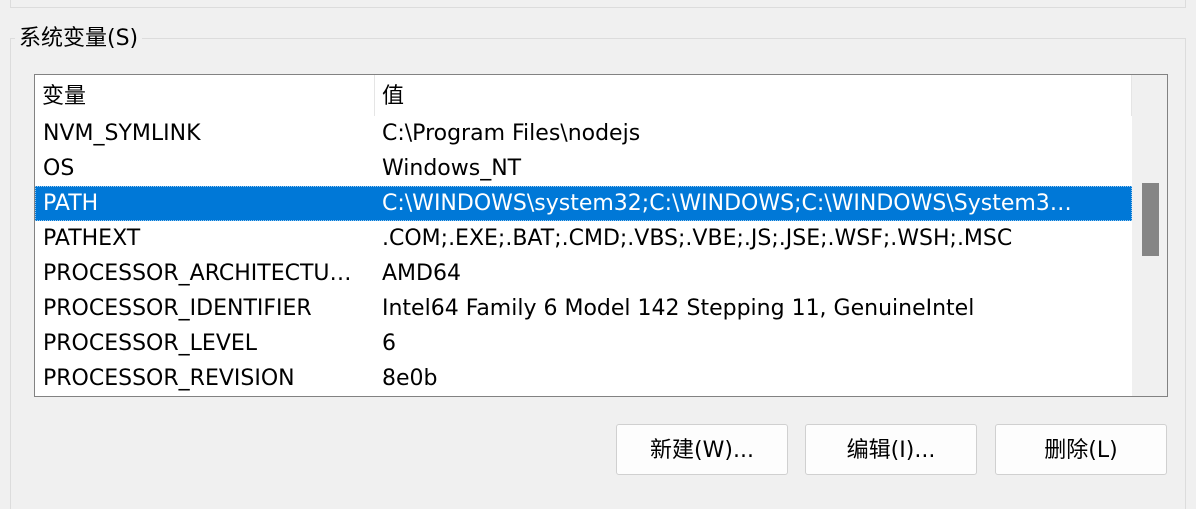 This screenshot has width=1196, height=509. Describe the element at coordinates (583, 343) in the screenshot. I see `list-row-processor-level: PROCESSOR_LEVEL 6` at that location.